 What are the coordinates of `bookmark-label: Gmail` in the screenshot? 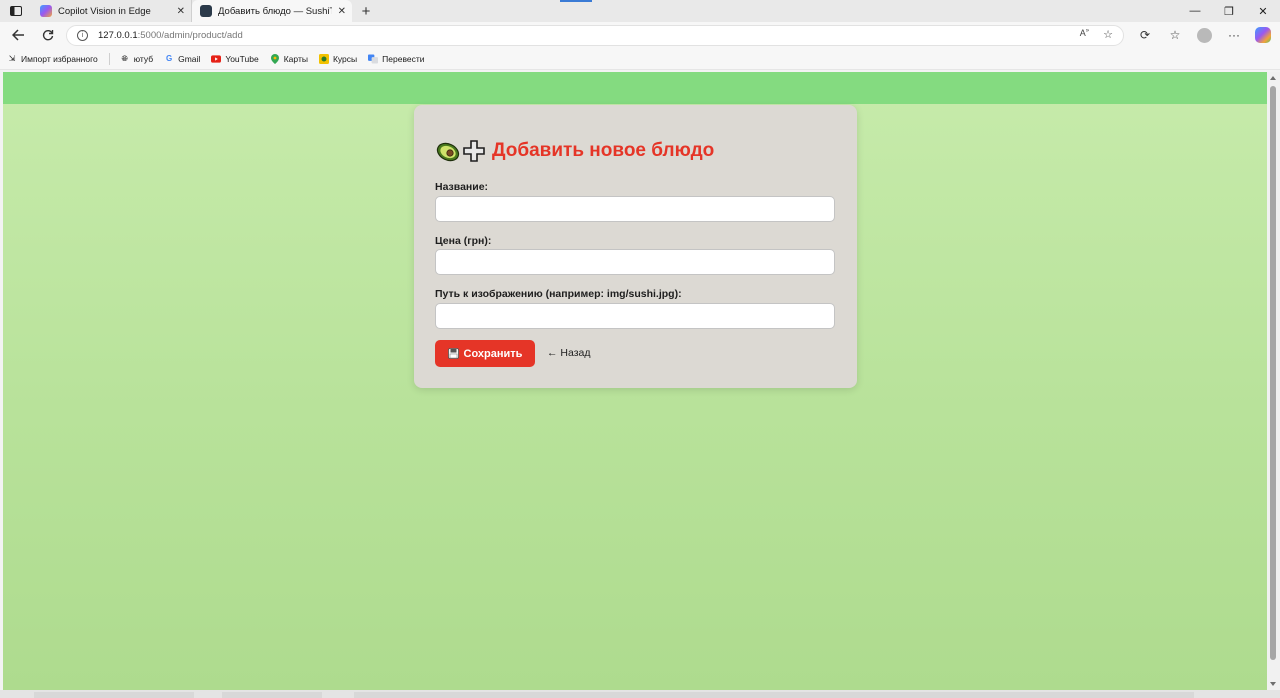 It's located at (189, 58).